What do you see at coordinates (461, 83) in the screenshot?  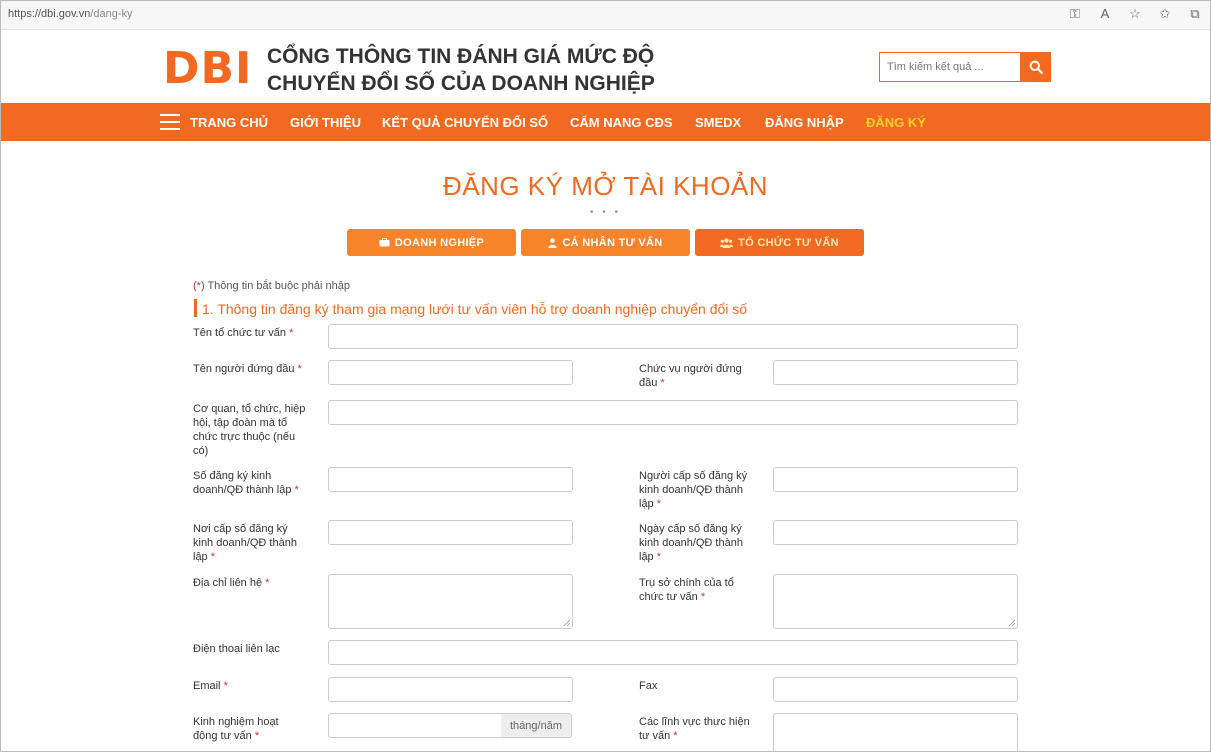 I see `site-title-line2: CHUYỂN ĐỔI SỐ CỦA DOANH NGHIỆP` at bounding box center [461, 83].